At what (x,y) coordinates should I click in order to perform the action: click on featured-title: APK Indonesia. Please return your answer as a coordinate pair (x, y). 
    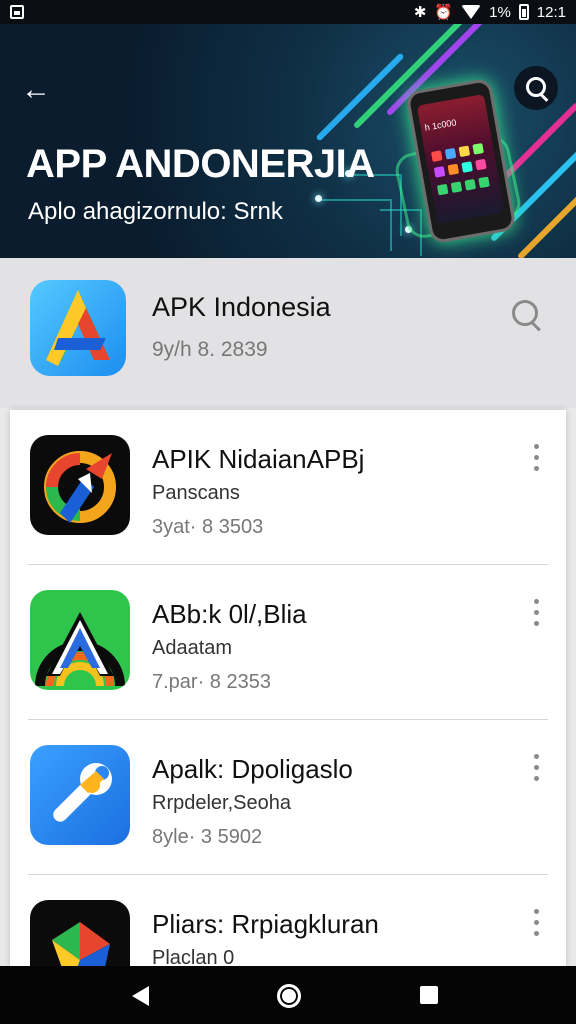
    Looking at the image, I should click on (241, 307).